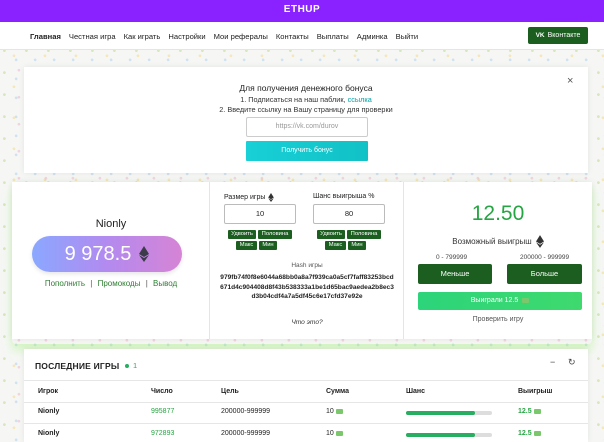 This screenshot has width=604, height=442. Describe the element at coordinates (241, 36) in the screenshot. I see `nav-referrals: Мои рефералы` at that location.